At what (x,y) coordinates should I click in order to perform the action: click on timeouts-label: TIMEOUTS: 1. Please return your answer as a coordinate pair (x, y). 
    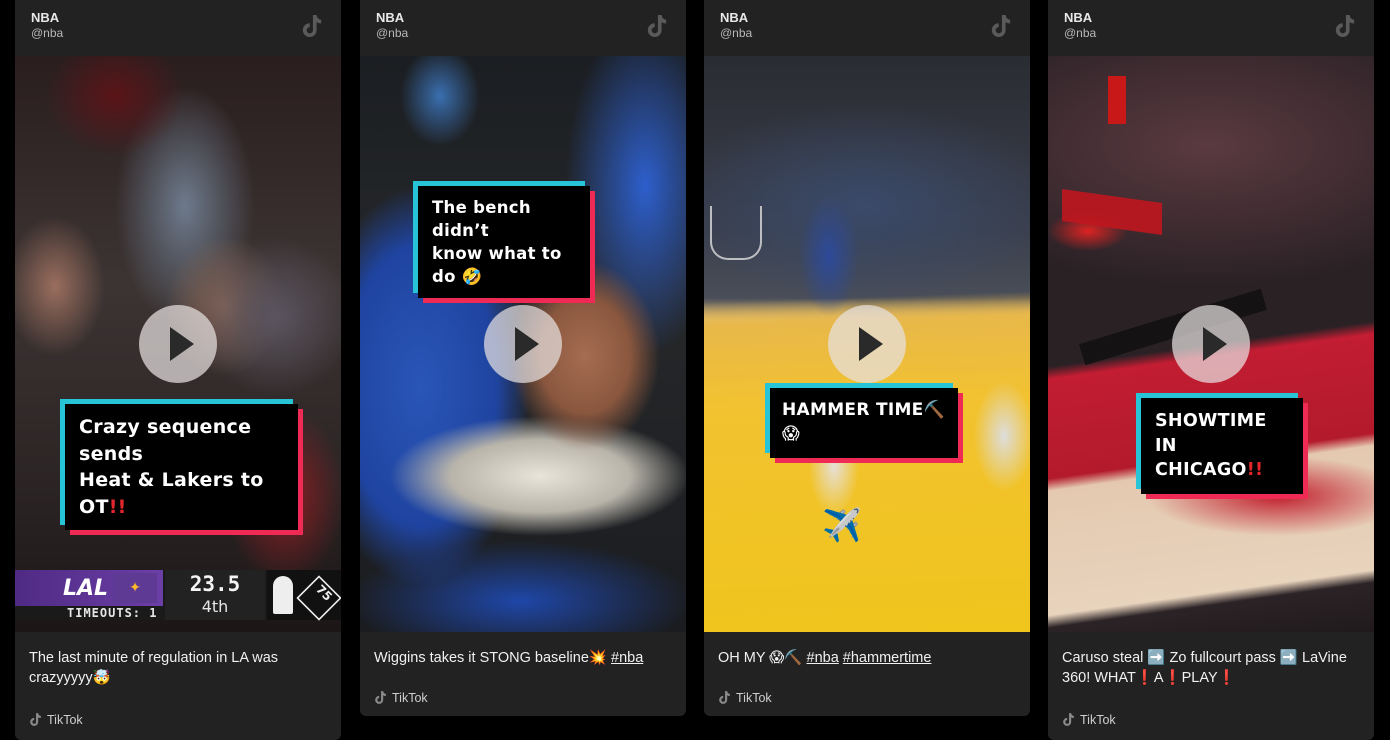
    Looking at the image, I should click on (112, 613).